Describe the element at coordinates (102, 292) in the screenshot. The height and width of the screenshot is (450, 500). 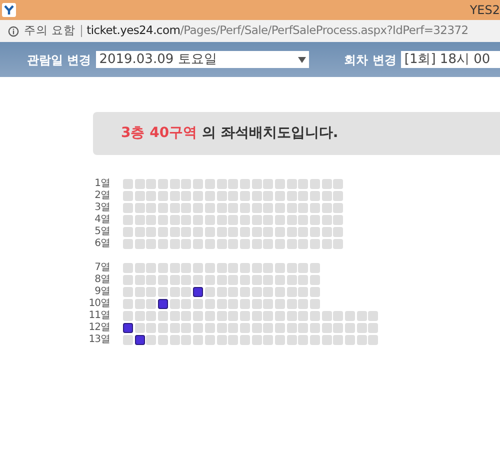
I see `row-label: 9열` at that location.